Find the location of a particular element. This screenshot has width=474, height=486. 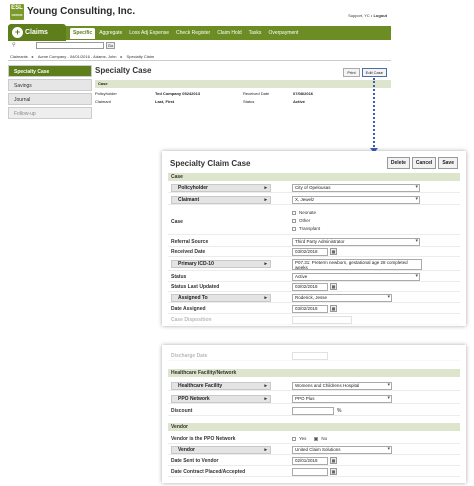

save-button: Save is located at coordinates (448, 163).